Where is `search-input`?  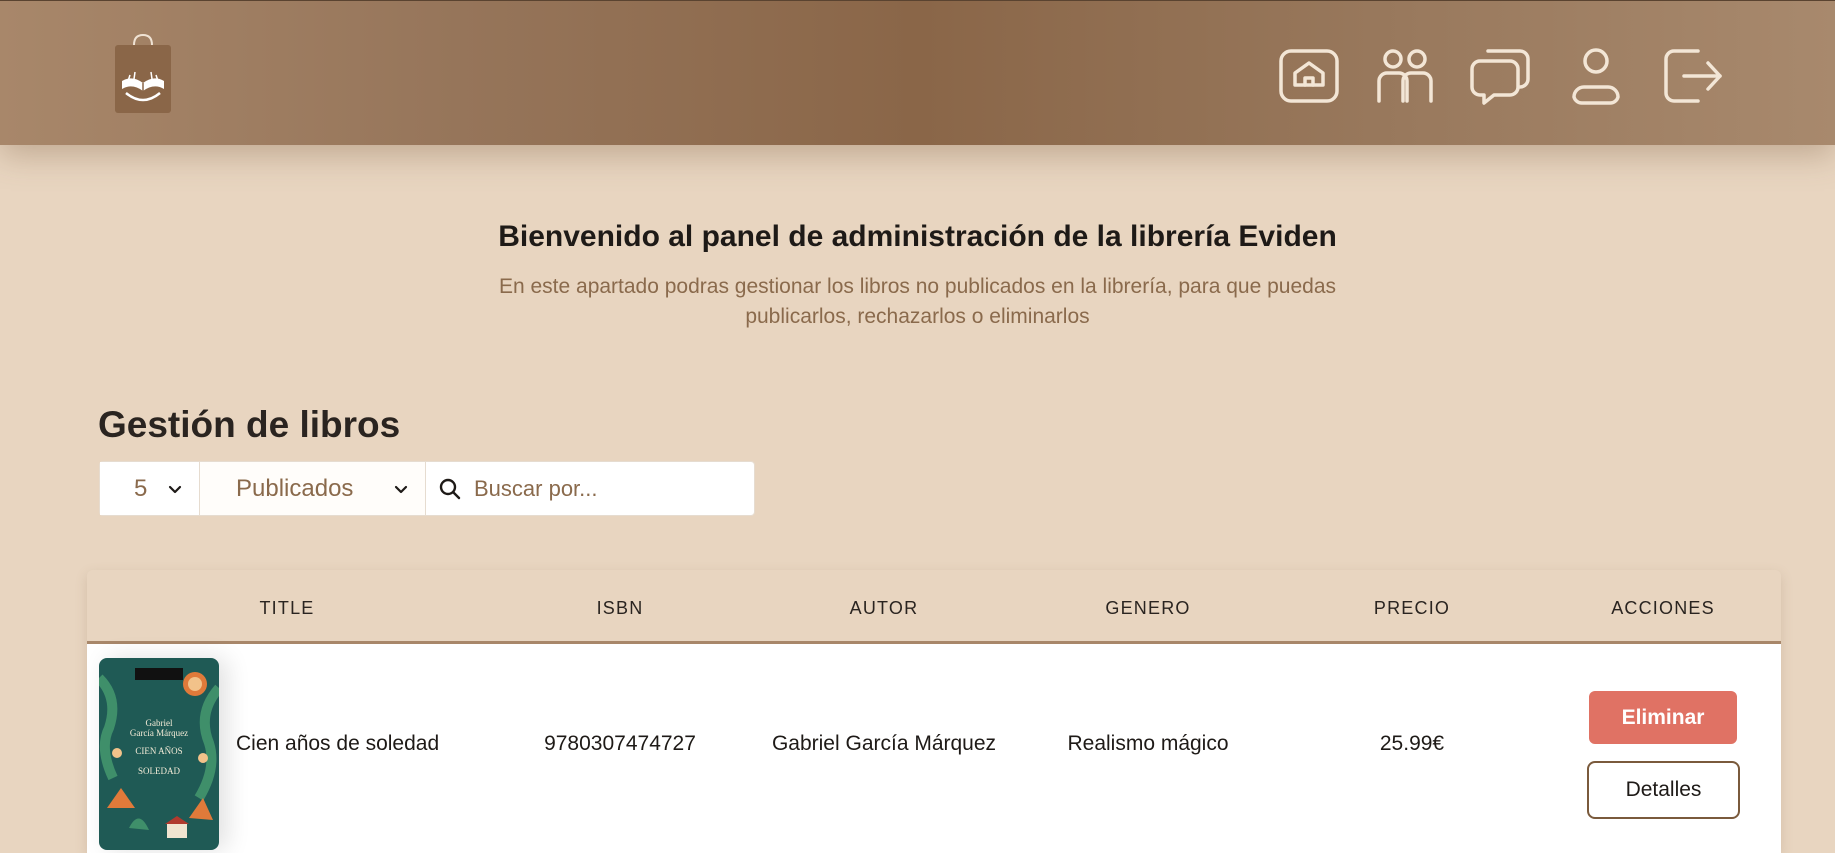
search-input is located at coordinates (604, 488).